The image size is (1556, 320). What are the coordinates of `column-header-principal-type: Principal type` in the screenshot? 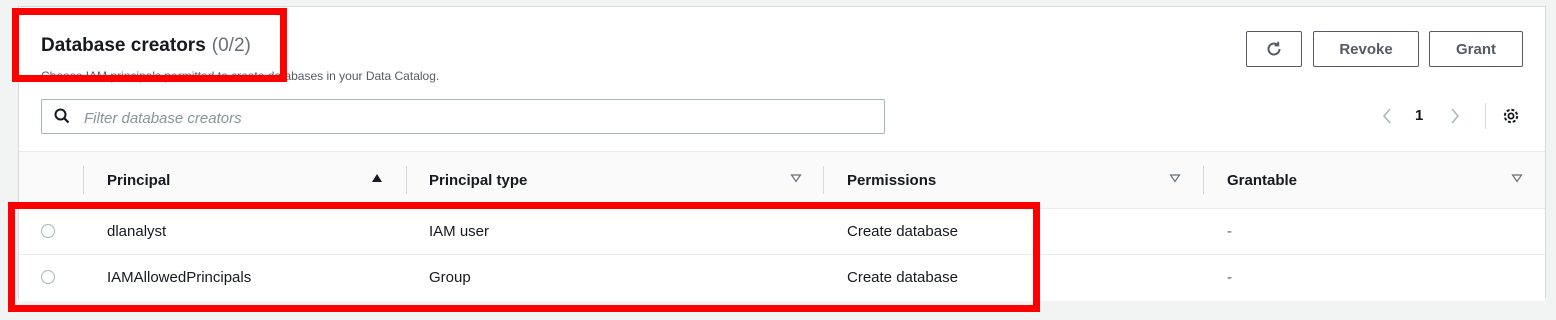 It's located at (478, 180).